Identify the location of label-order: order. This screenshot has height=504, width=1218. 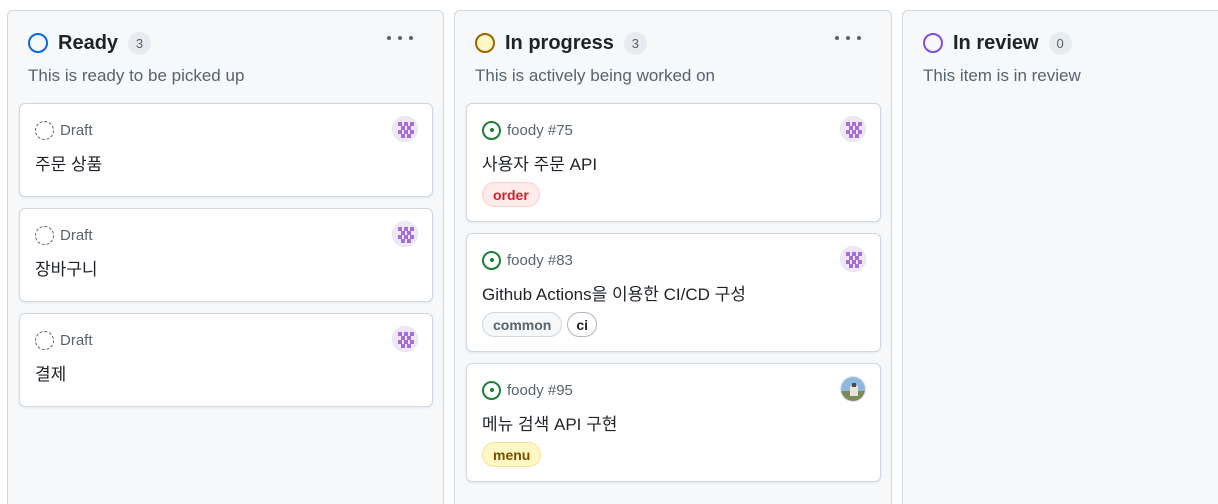
(511, 194).